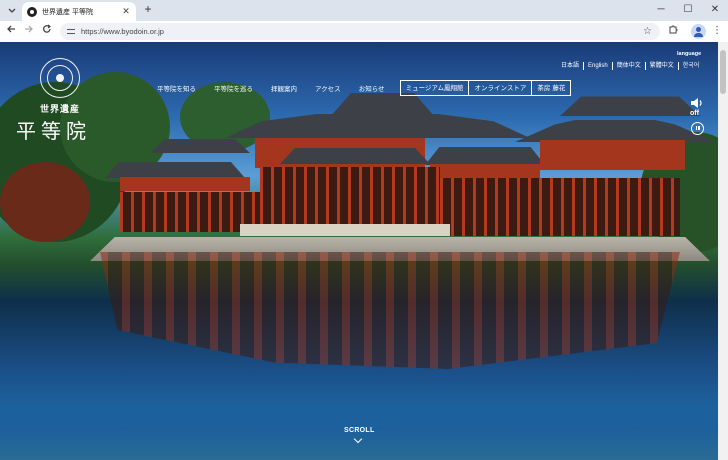 This screenshot has width=728, height=460. I want to click on minimize-button: ─, so click(661, 10).